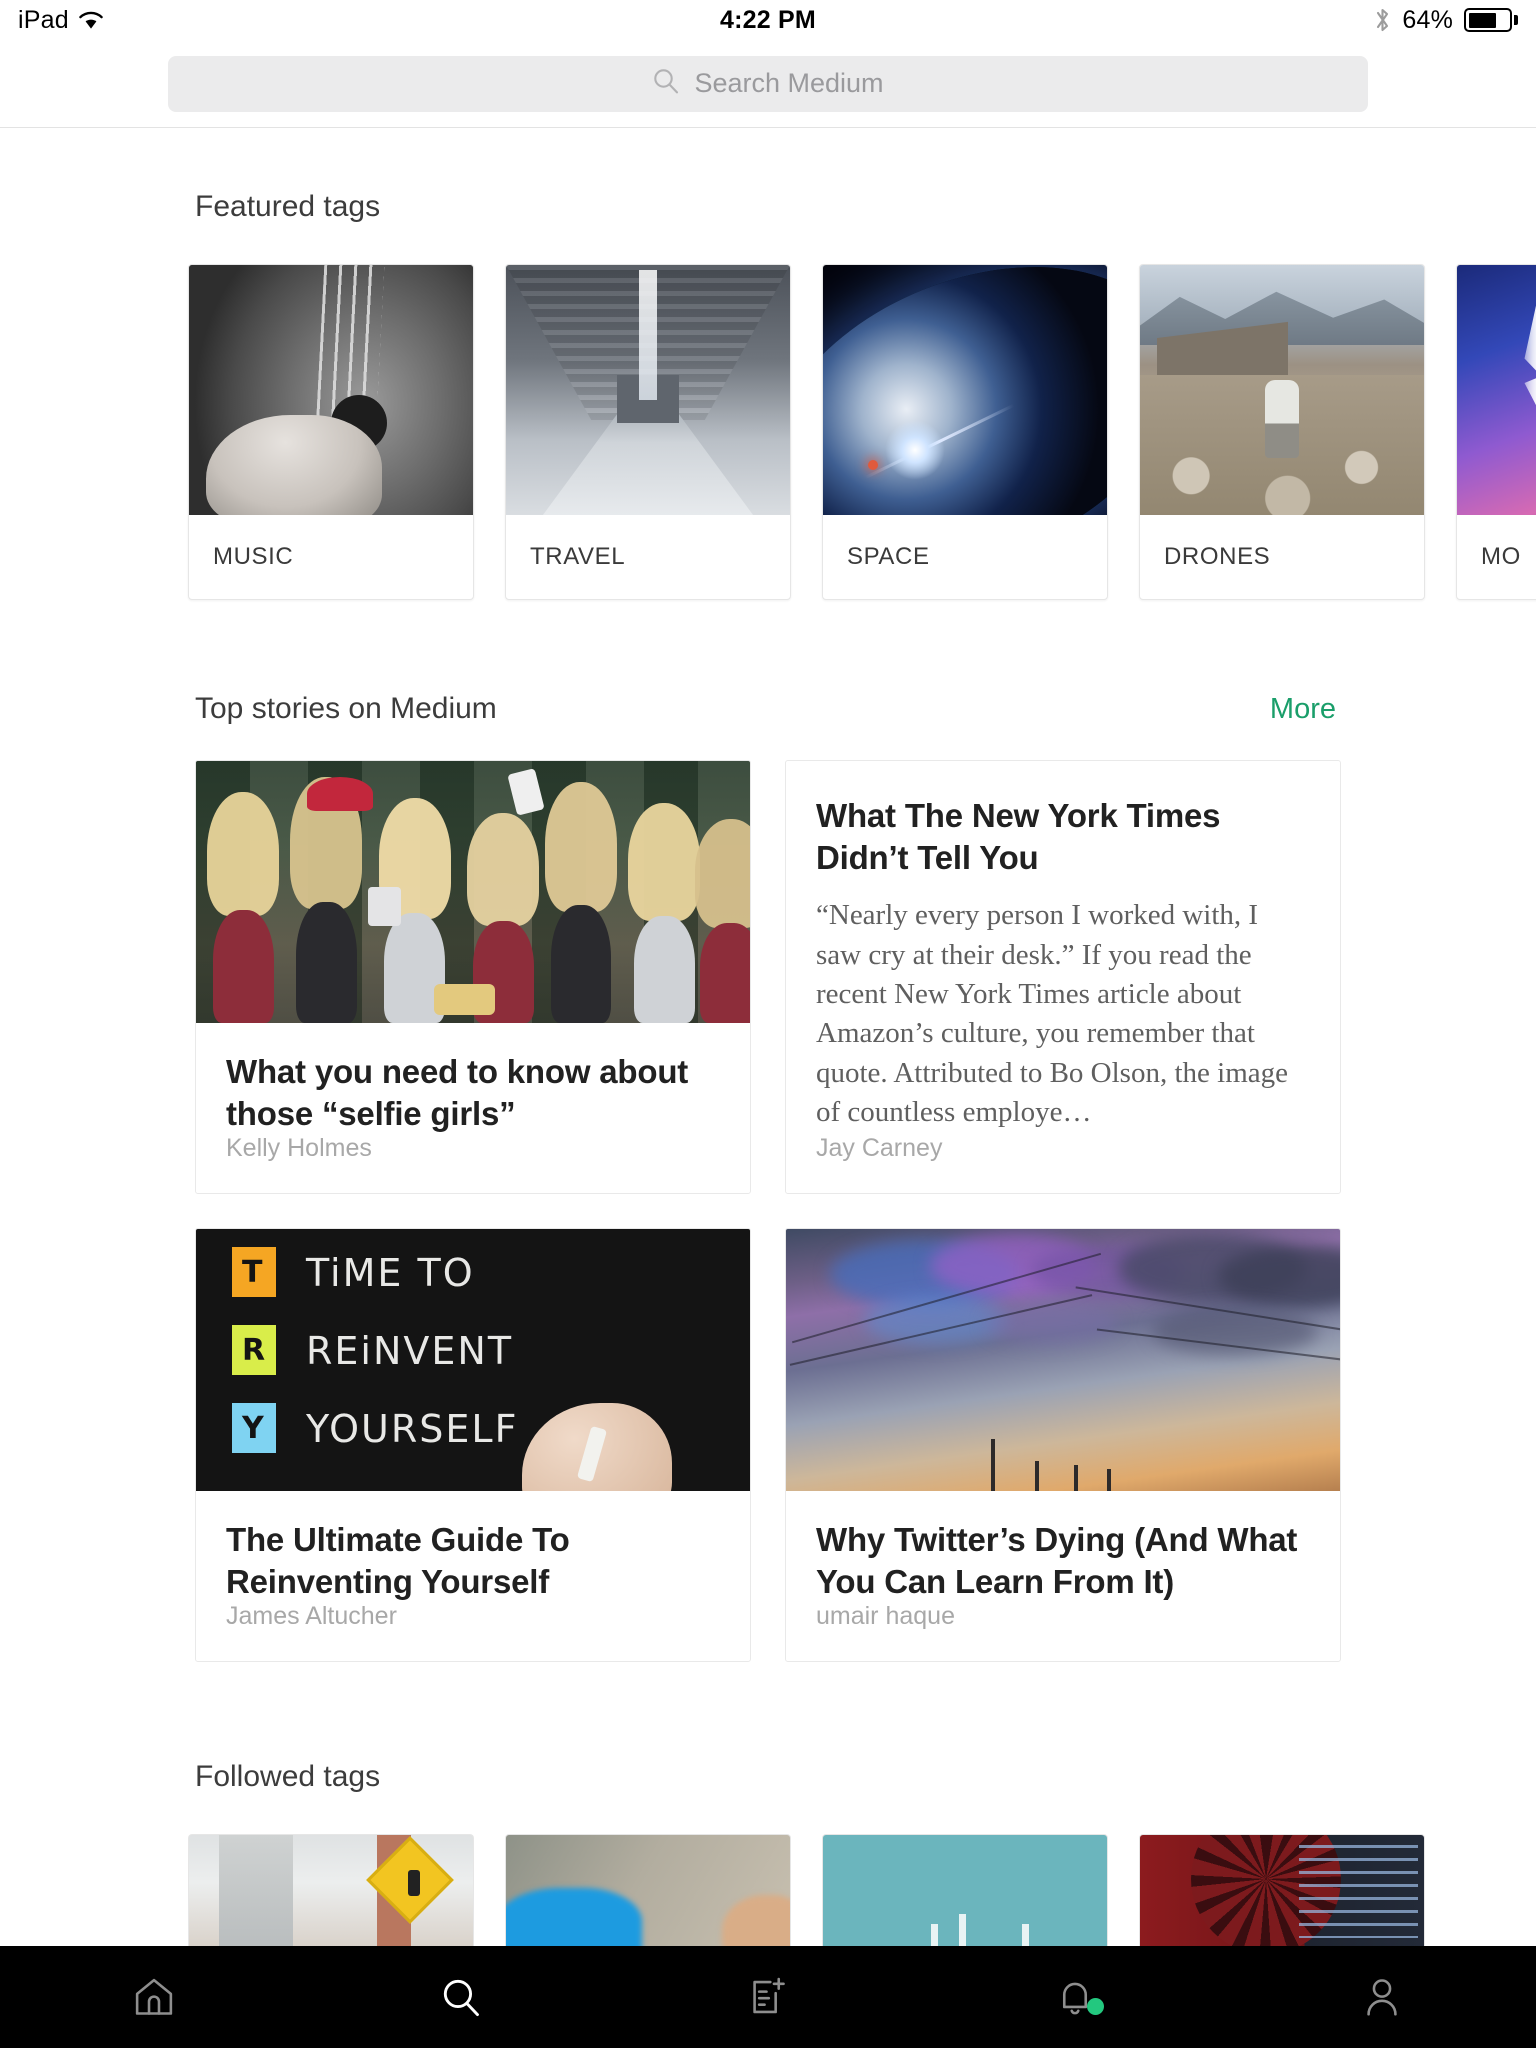  I want to click on device-name: iPad, so click(43, 19).